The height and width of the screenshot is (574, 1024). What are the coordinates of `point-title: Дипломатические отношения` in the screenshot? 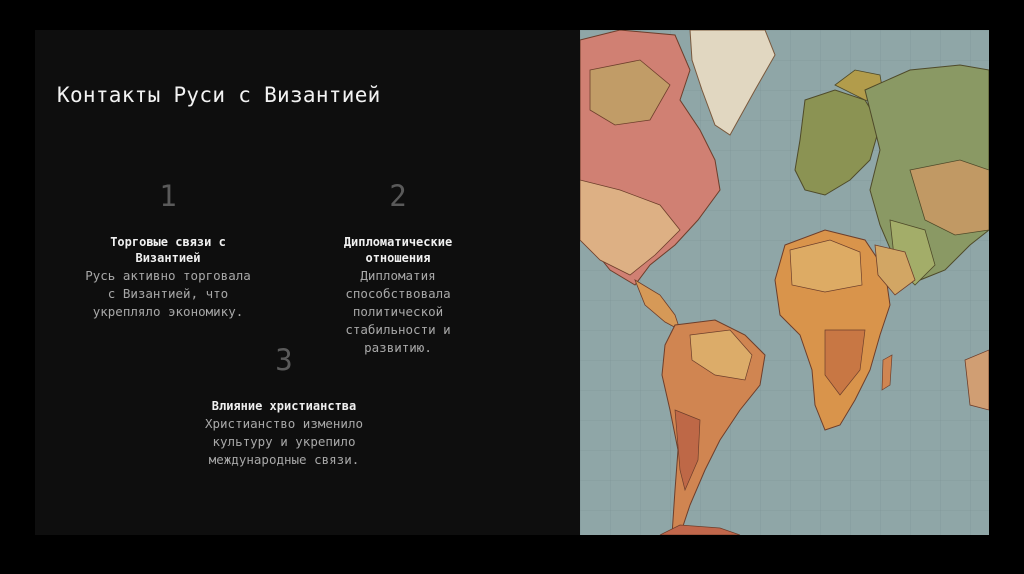 It's located at (398, 250).